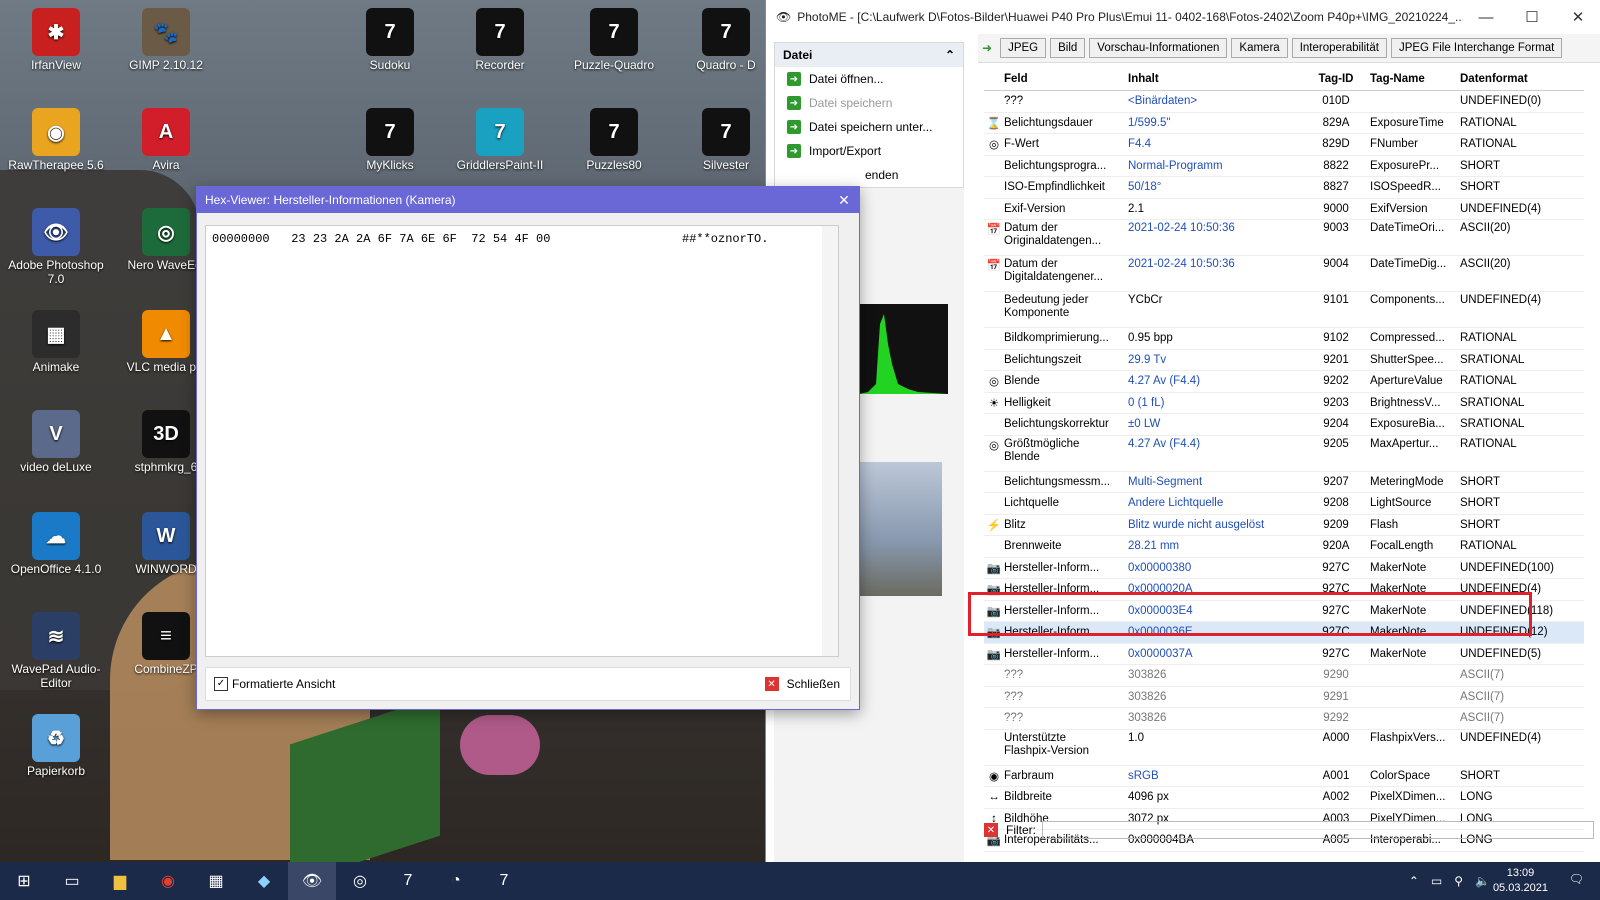 The width and height of the screenshot is (1600, 900). What do you see at coordinates (1486, 17) in the screenshot?
I see `minimize-button: —` at bounding box center [1486, 17].